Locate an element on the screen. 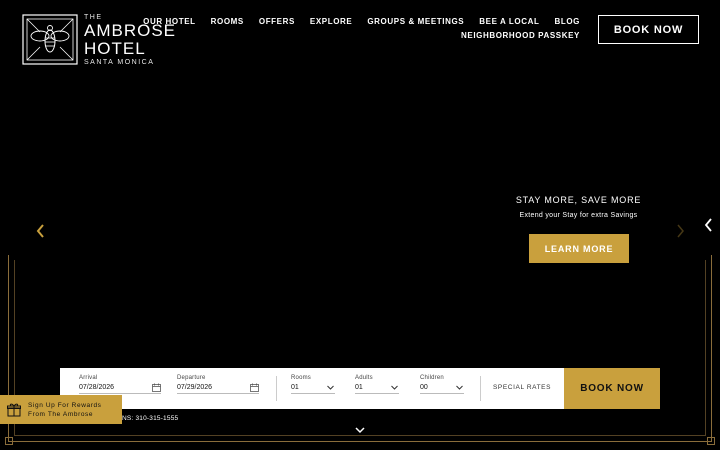  adults-label: Adults is located at coordinates (364, 378).